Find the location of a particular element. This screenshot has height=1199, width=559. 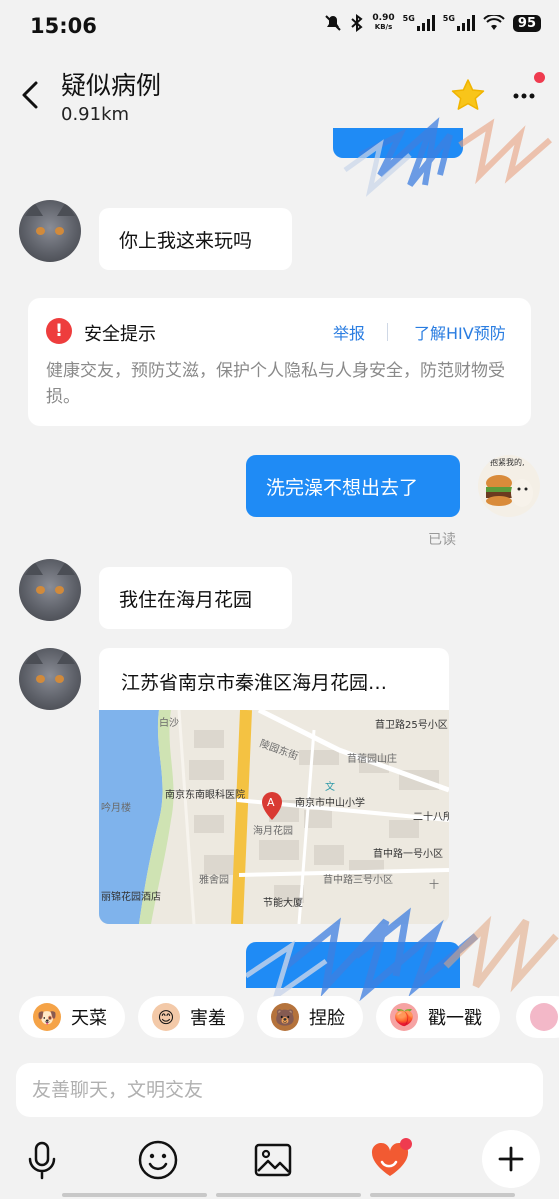

map-label: 白沙 is located at coordinates (169, 722).